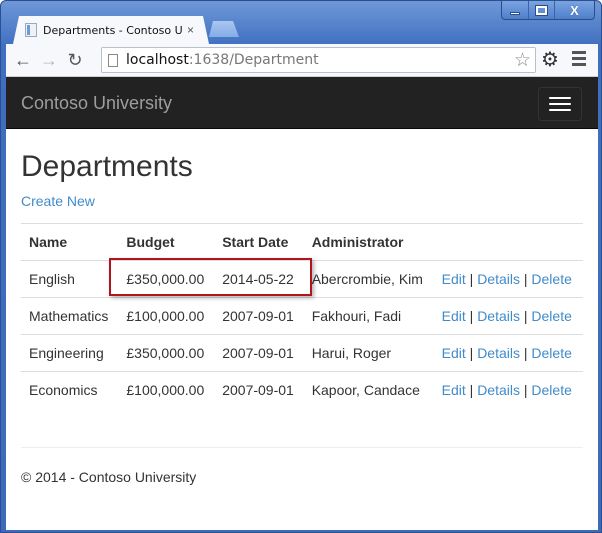 This screenshot has height=533, width=602. I want to click on tab-close-icon: ×, so click(190, 30).